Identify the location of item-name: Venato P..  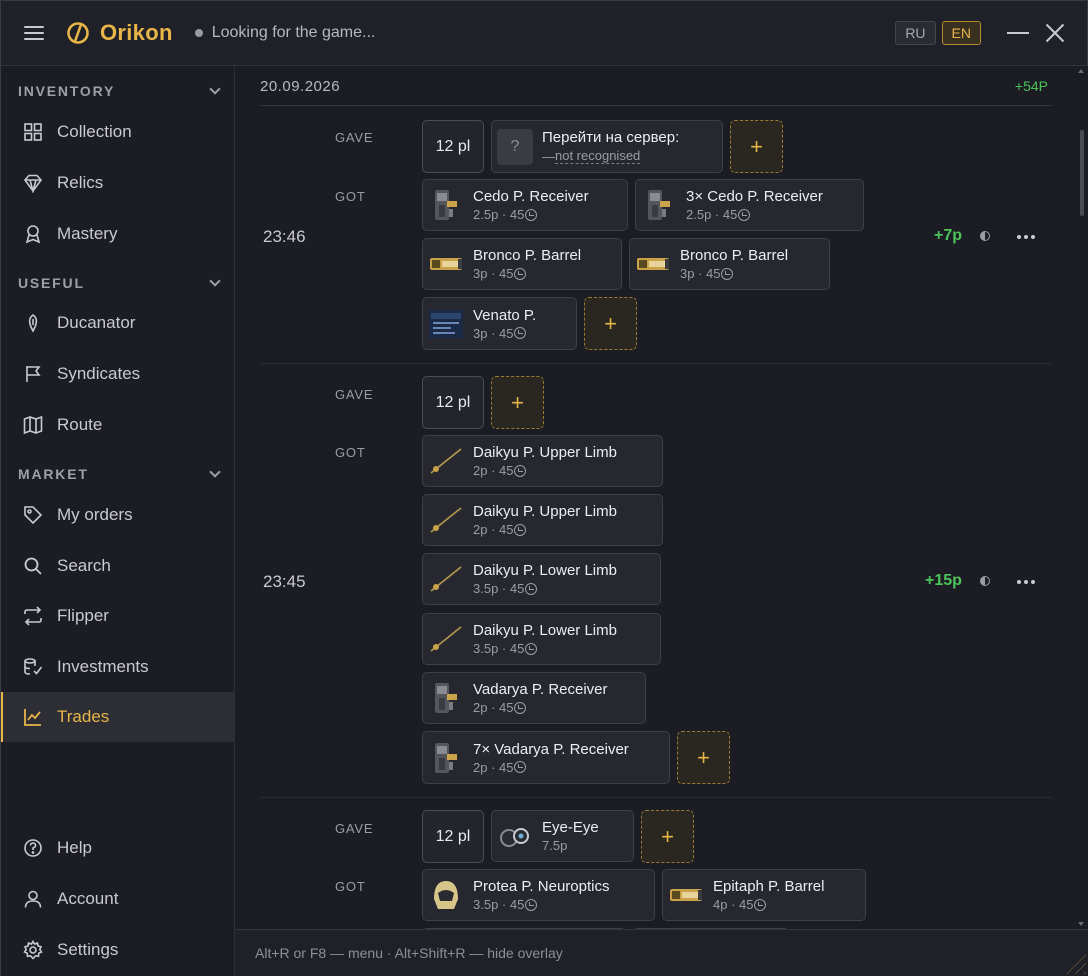
(505, 315).